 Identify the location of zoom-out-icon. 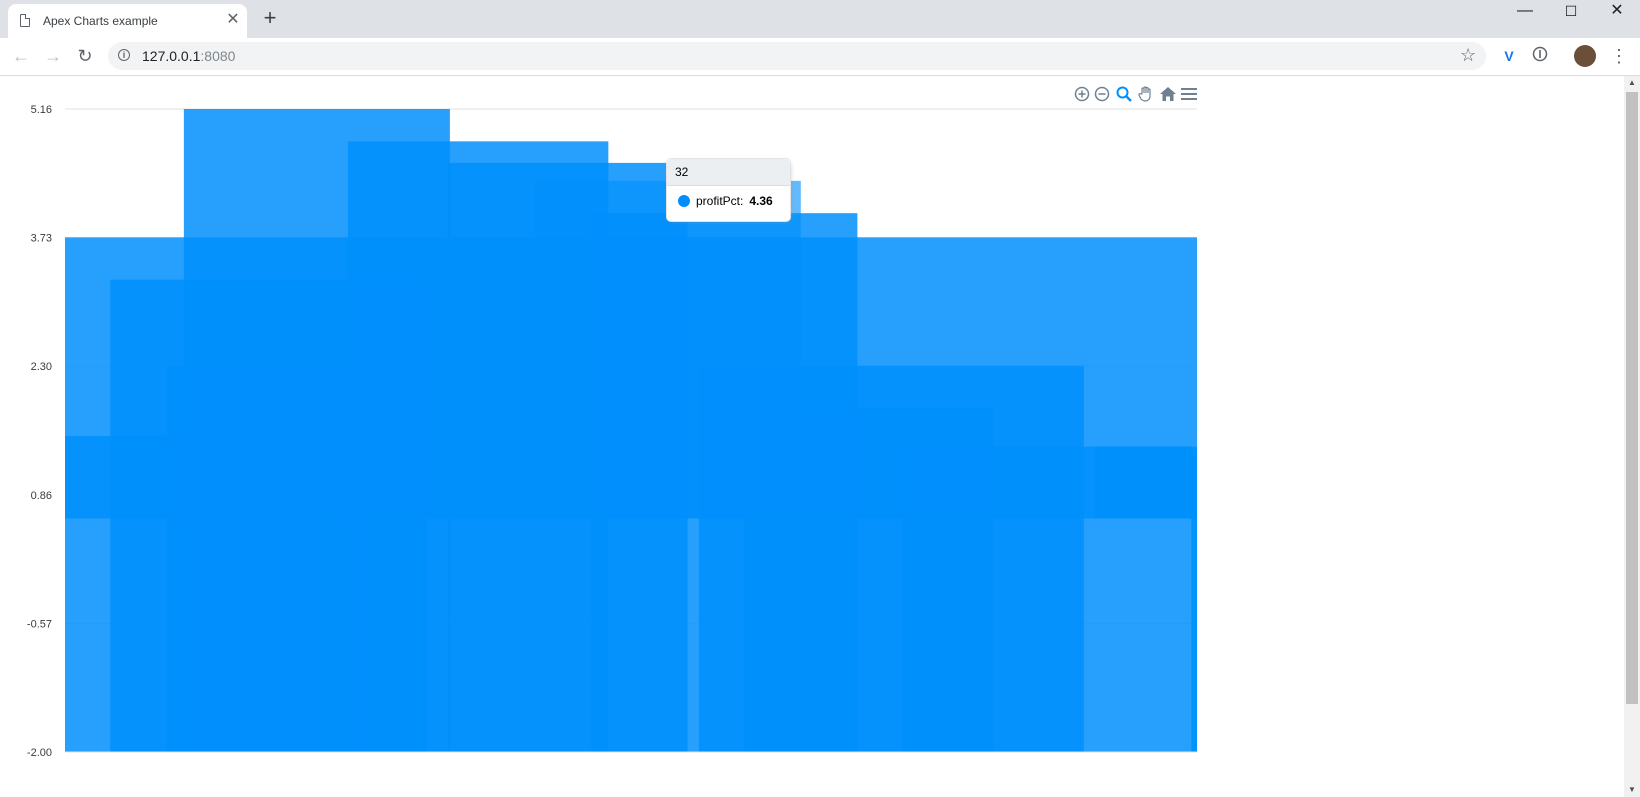
(1102, 94).